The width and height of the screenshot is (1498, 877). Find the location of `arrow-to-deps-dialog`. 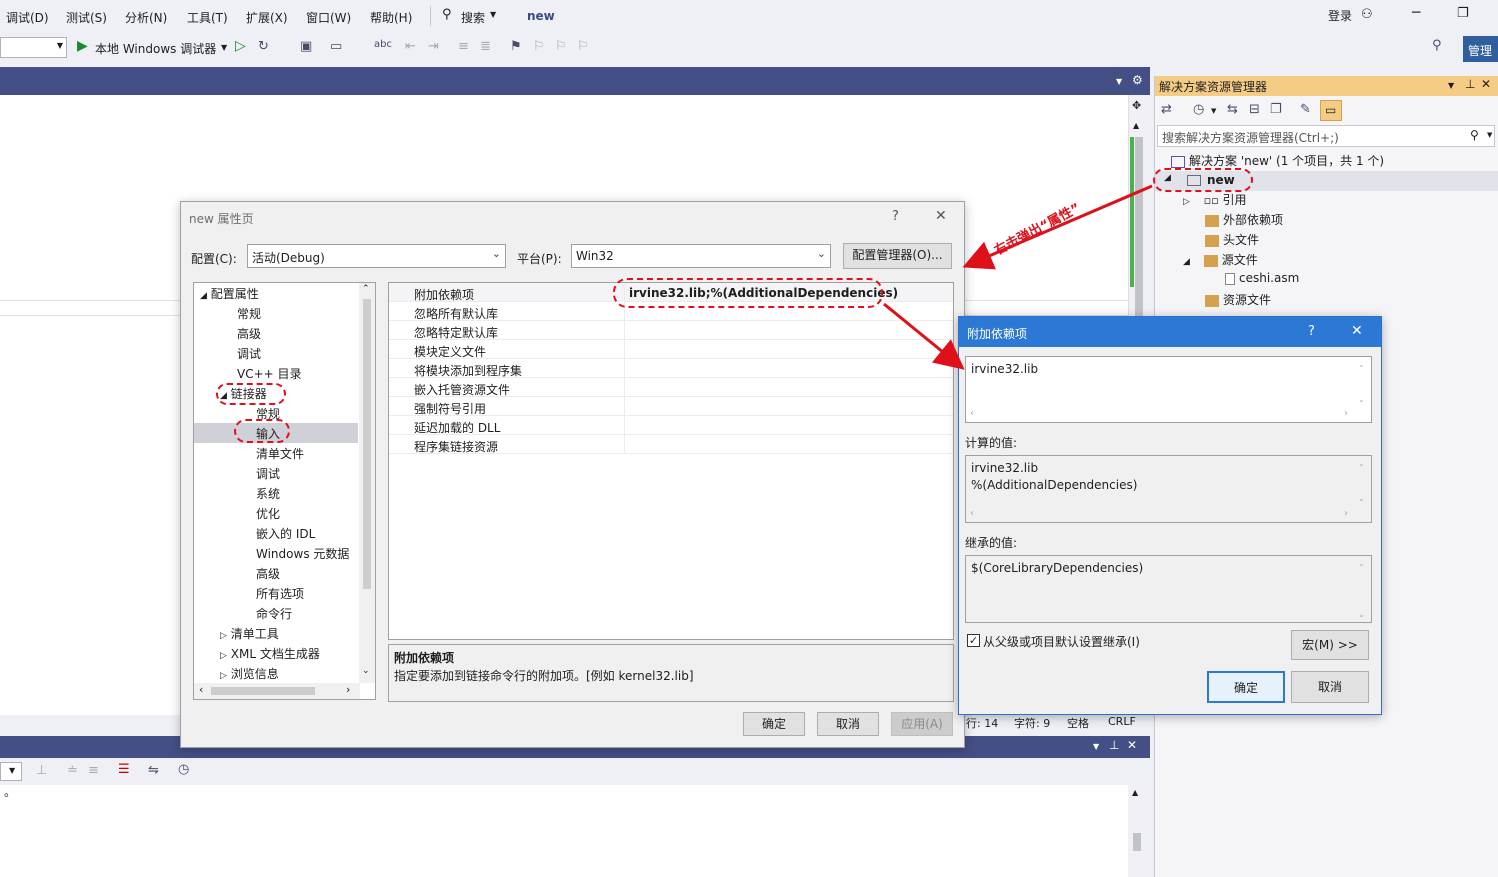

arrow-to-deps-dialog is located at coordinates (924, 336).